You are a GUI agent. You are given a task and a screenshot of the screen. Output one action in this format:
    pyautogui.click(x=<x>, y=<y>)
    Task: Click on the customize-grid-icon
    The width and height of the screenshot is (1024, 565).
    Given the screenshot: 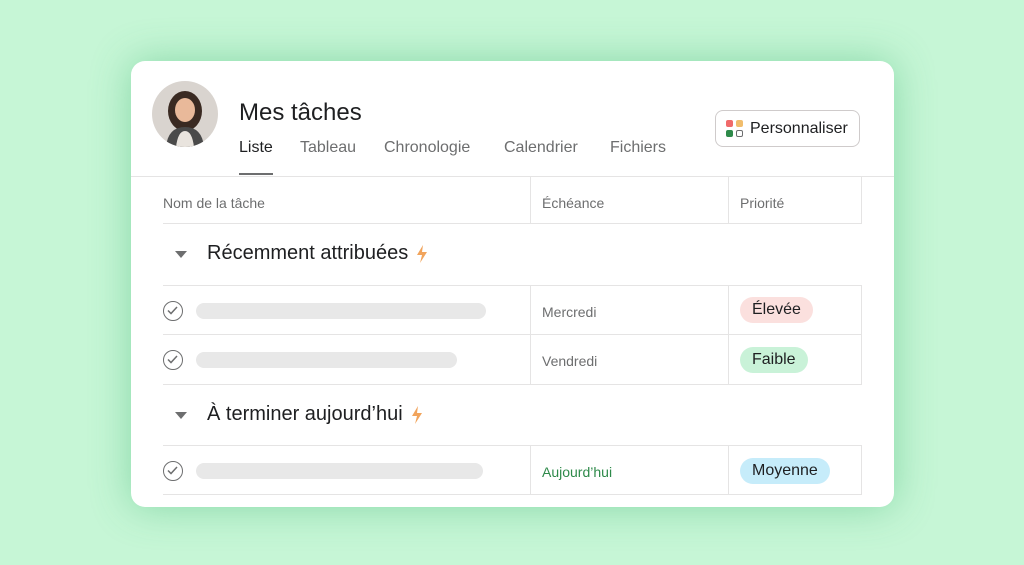 What is the action you would take?
    pyautogui.click(x=735, y=128)
    